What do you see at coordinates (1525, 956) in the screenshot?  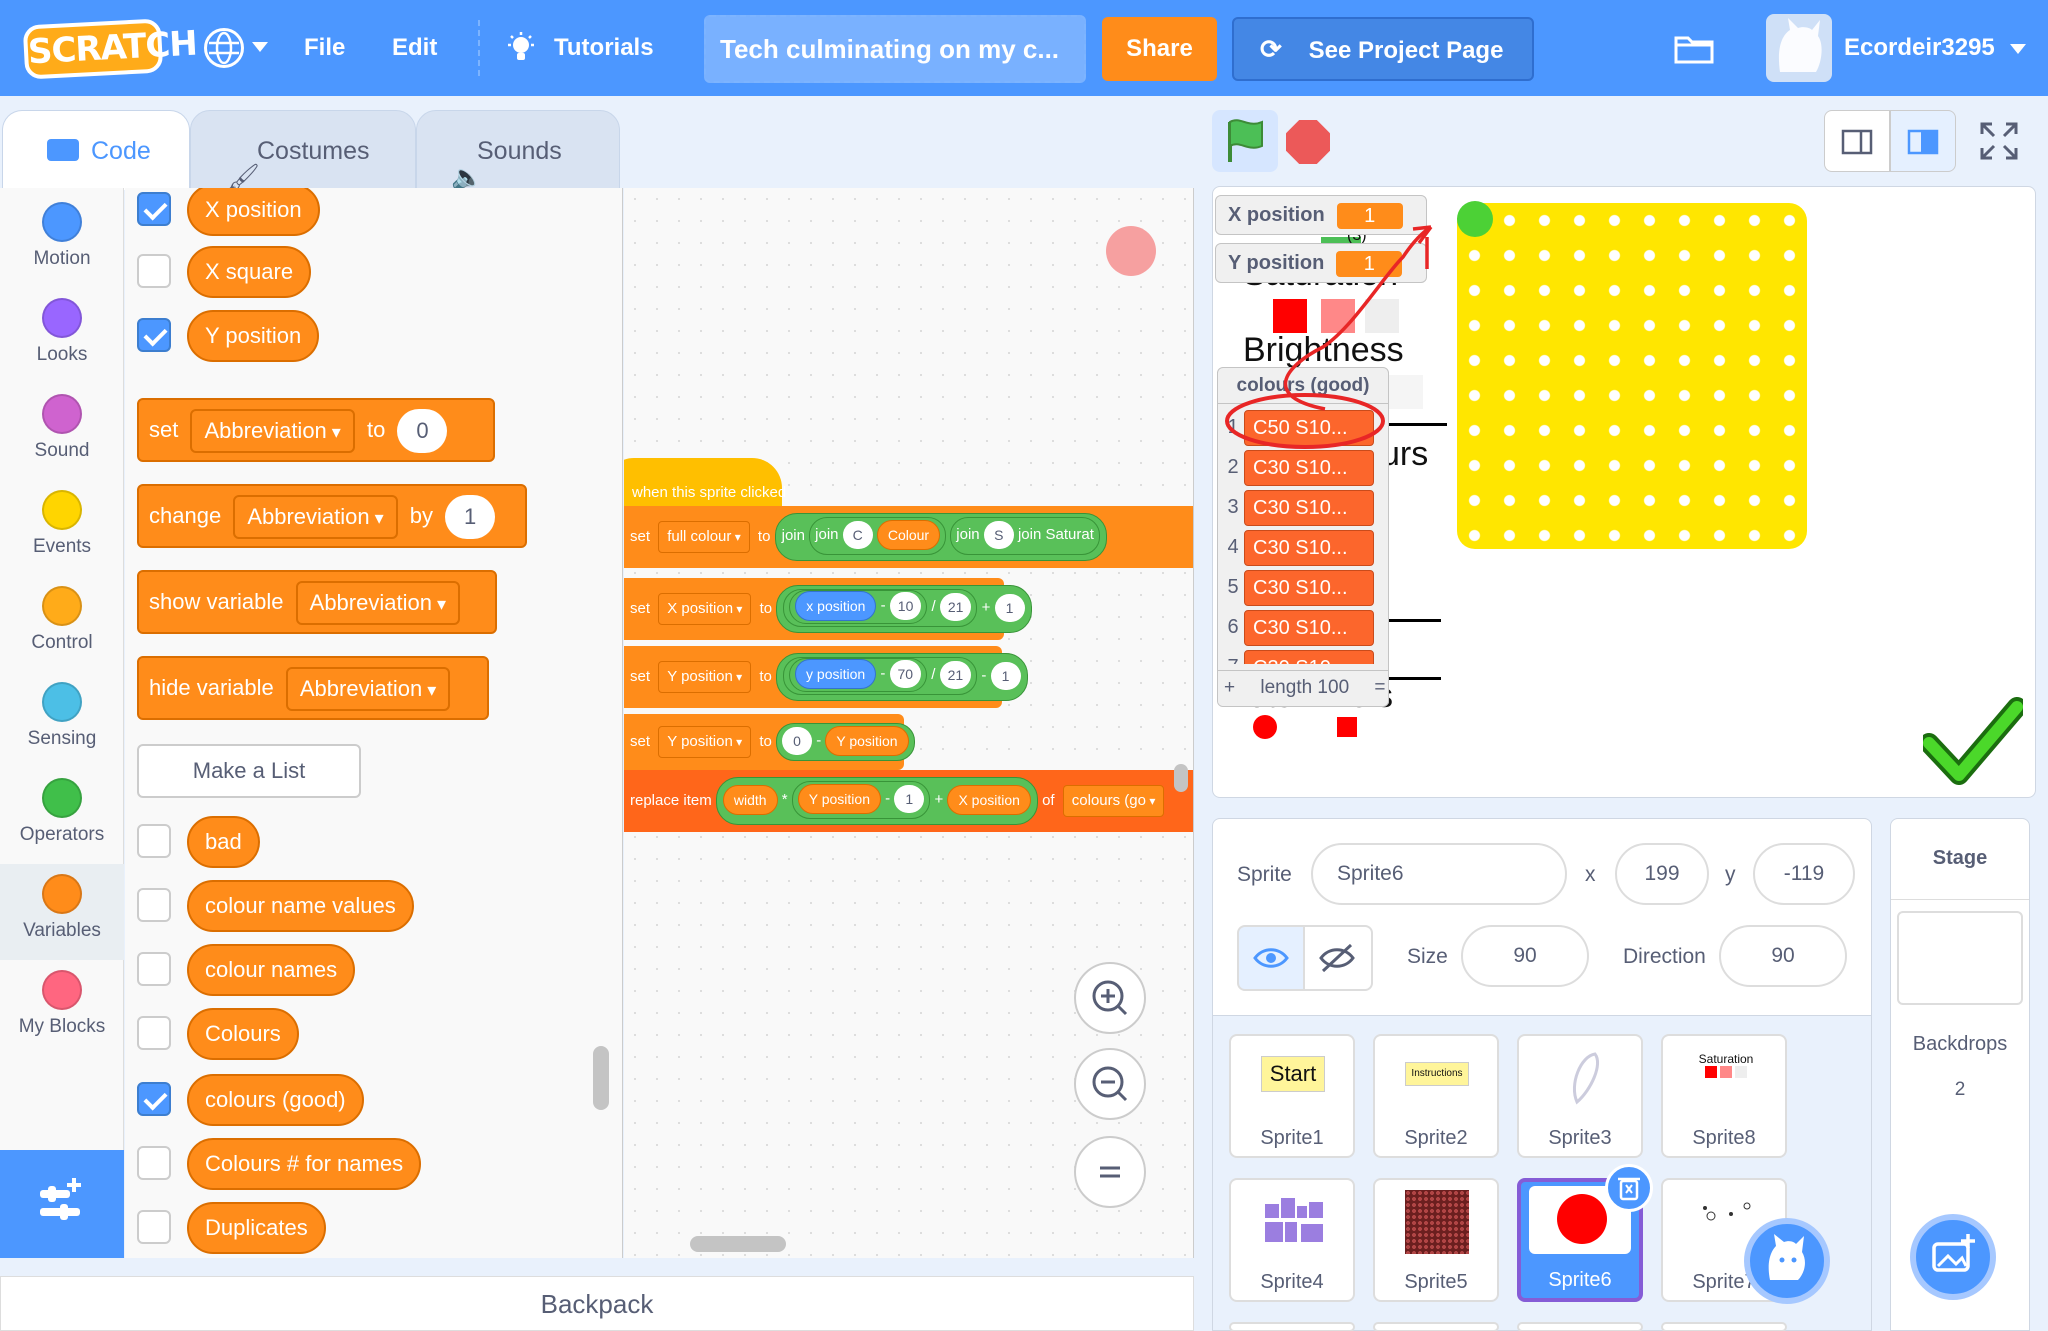 I see `size-input: 90` at bounding box center [1525, 956].